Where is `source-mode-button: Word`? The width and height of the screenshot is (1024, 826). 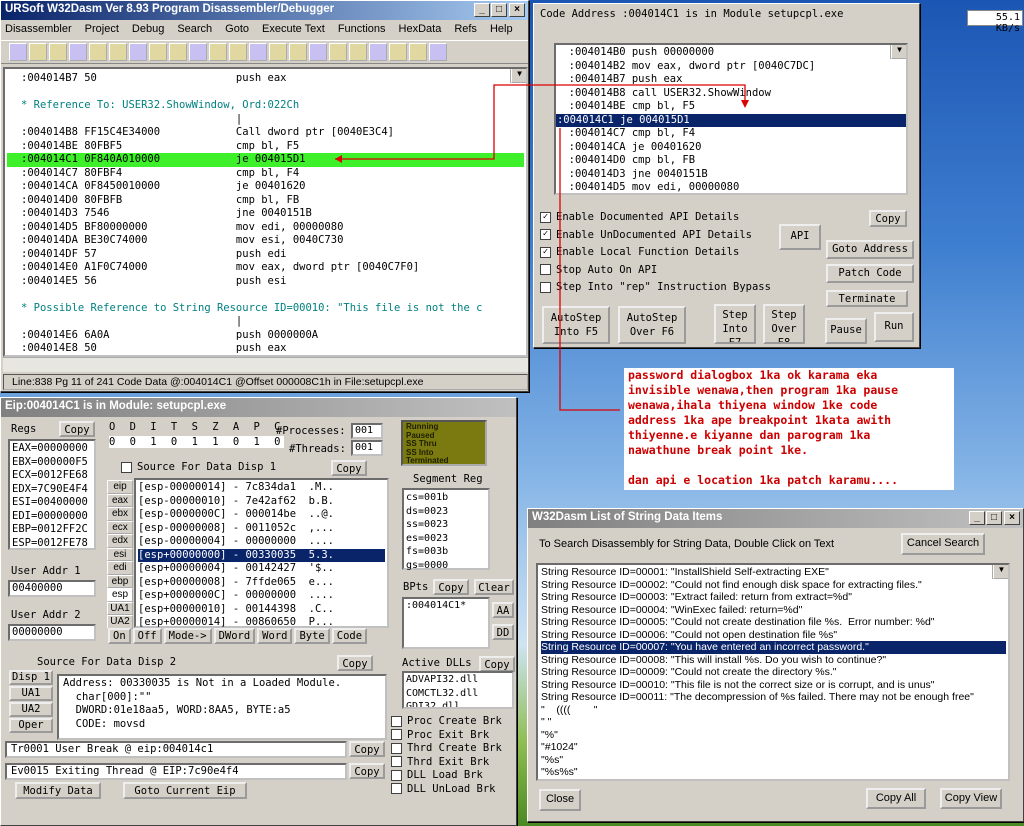 source-mode-button: Word is located at coordinates (275, 636).